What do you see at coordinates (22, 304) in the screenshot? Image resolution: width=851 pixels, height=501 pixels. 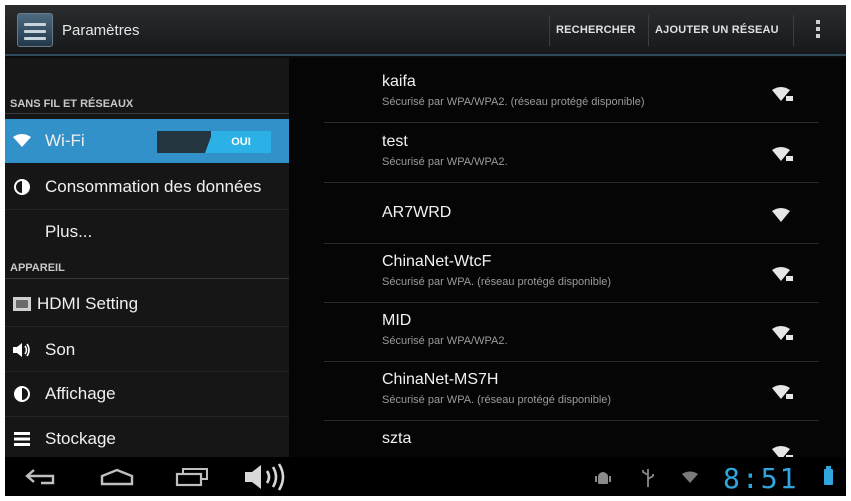 I see `hdmi-icon` at bounding box center [22, 304].